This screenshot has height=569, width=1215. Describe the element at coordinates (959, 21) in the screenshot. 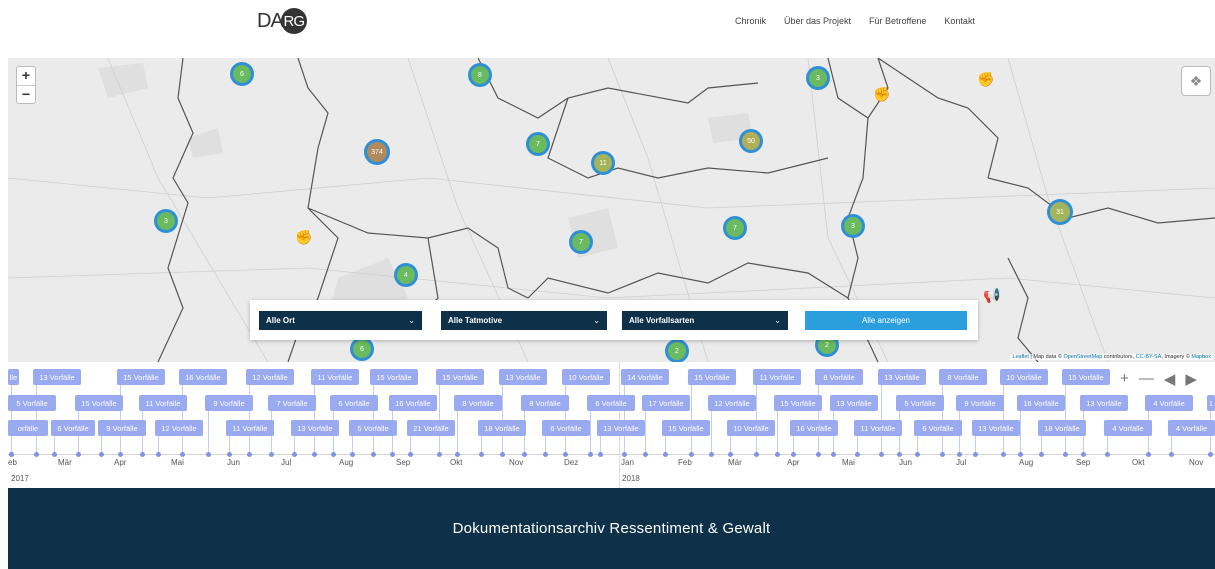

I see `nav-kontakt: Kontakt` at that location.